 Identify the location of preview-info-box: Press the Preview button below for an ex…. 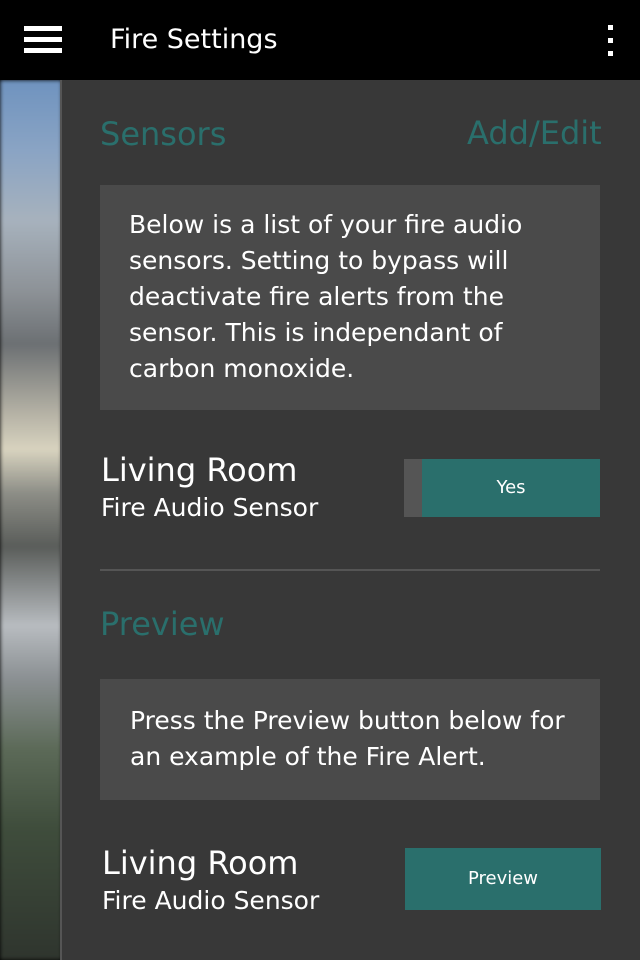
(350, 739).